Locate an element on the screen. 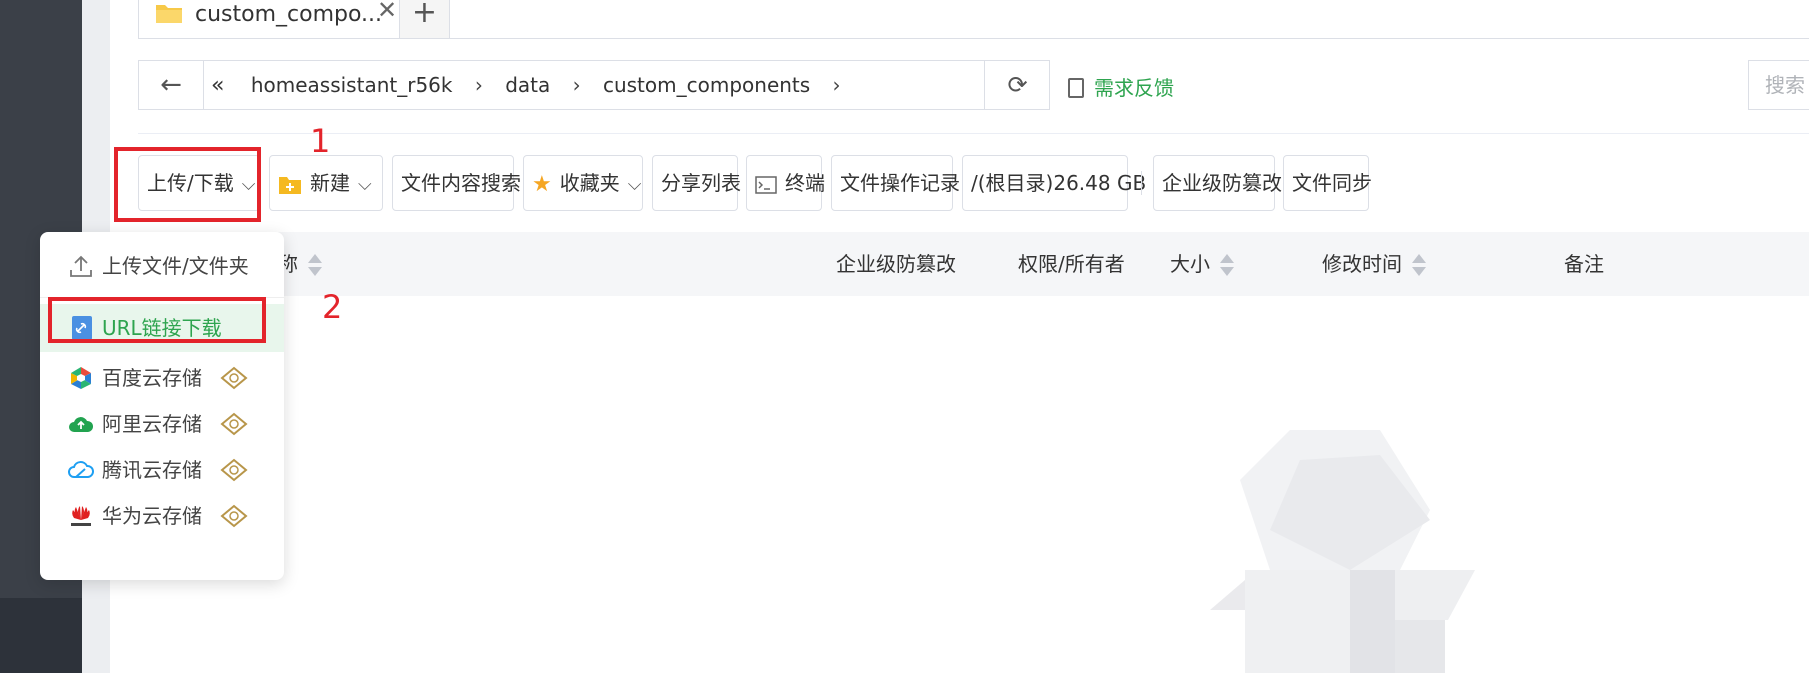 This screenshot has height=673, width=1809. close-icon: ✕ is located at coordinates (387, 12).